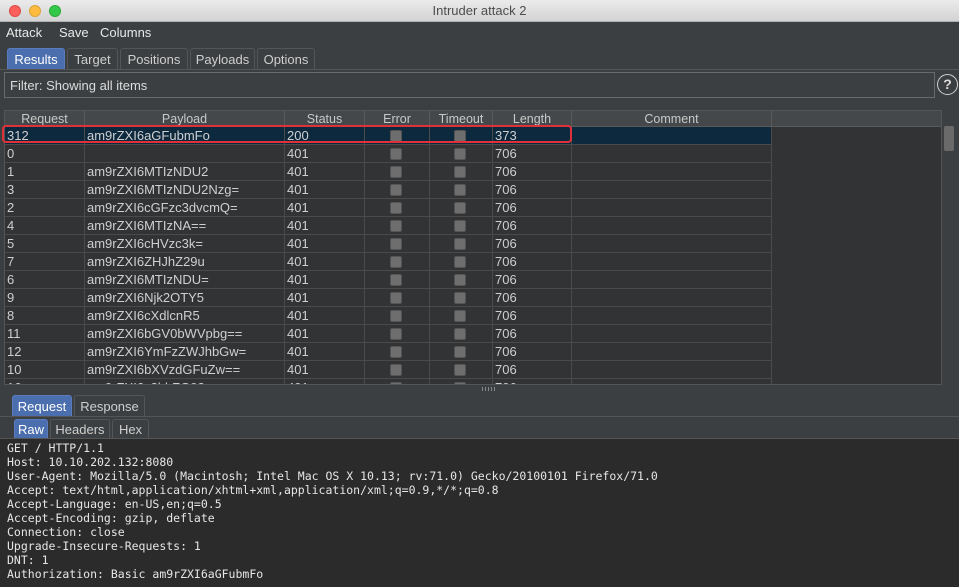 Image resolution: width=959 pixels, height=587 pixels. Describe the element at coordinates (185, 352) in the screenshot. I see `cell-payload: am9rZXI6YmFzZWJhbGw=` at that location.